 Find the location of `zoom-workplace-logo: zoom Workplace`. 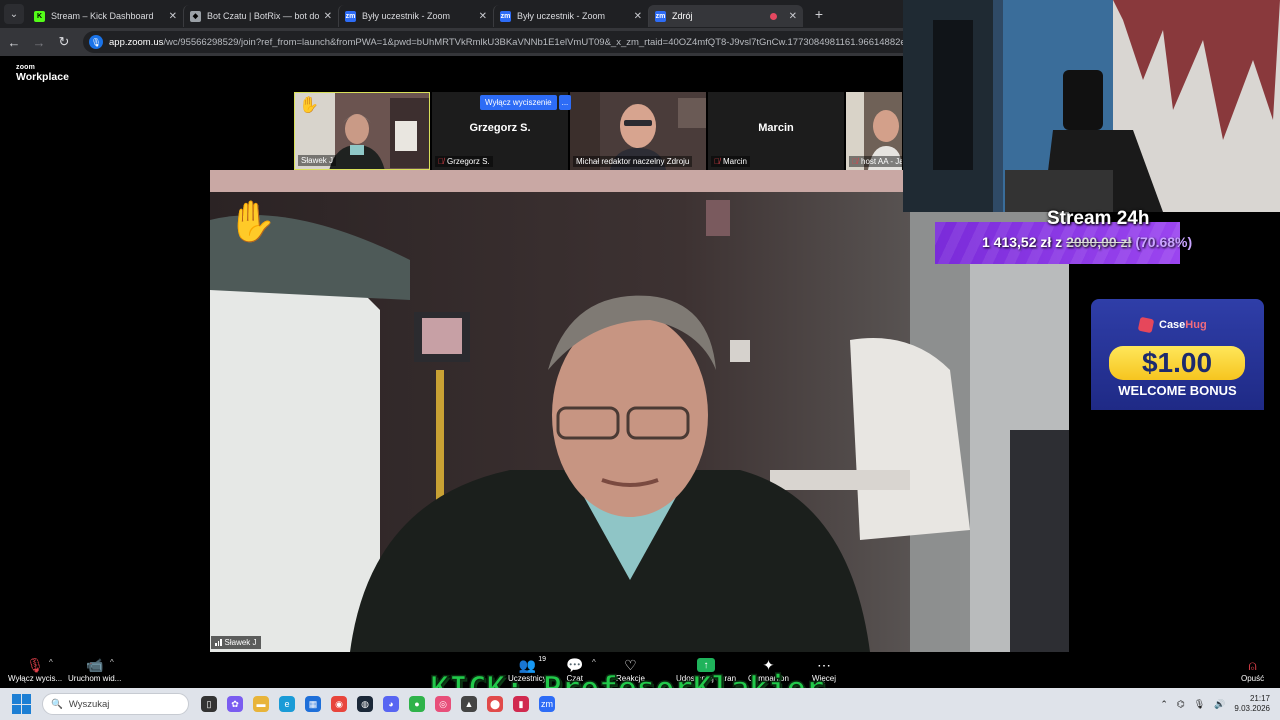

zoom-workplace-logo: zoom Workplace is located at coordinates (42, 73).